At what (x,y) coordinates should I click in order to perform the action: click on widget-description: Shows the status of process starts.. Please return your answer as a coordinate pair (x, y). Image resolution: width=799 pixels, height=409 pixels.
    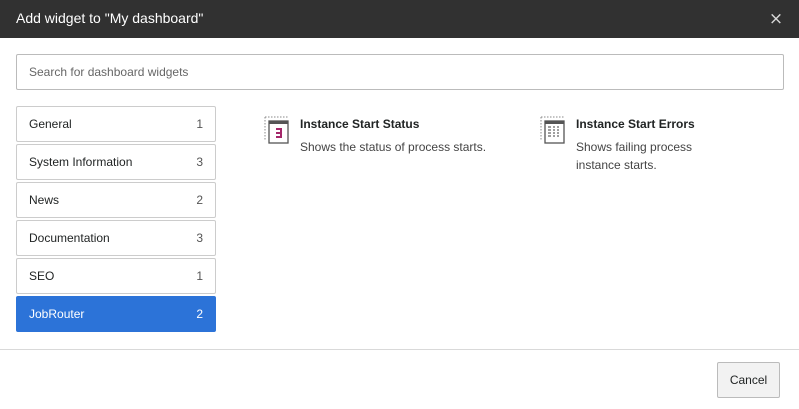
    Looking at the image, I should click on (393, 147).